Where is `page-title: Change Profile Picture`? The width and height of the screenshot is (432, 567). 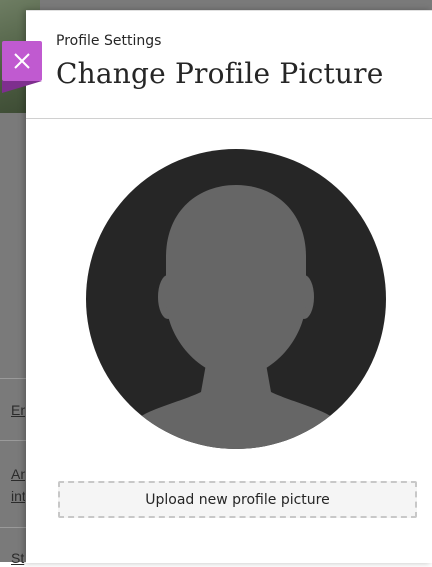 page-title: Change Profile Picture is located at coordinates (220, 73).